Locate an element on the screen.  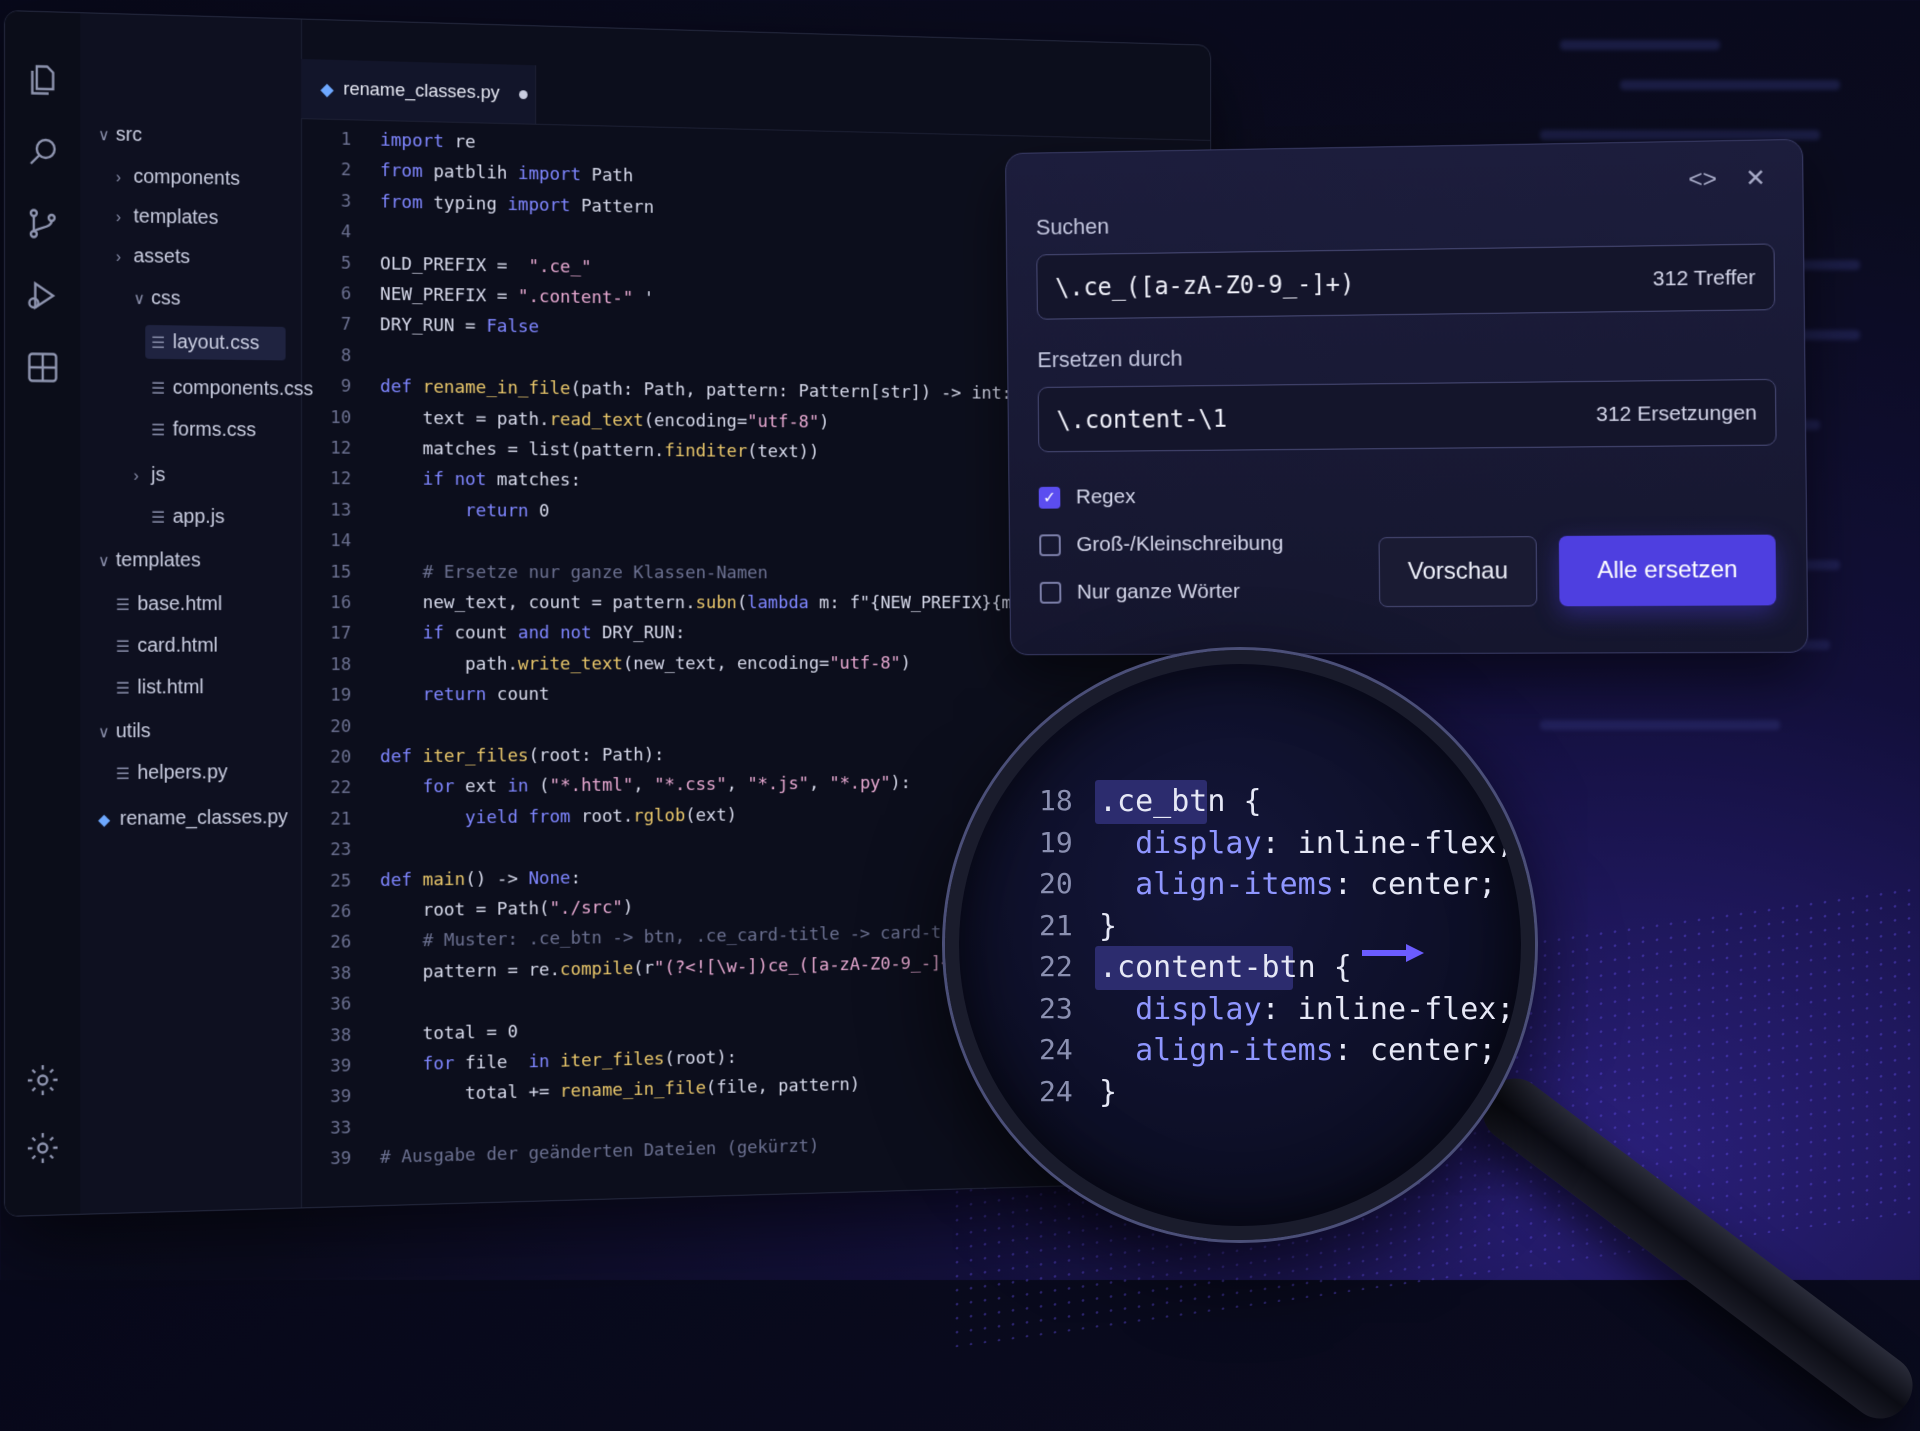
line-number: 9 is located at coordinates (346, 386).